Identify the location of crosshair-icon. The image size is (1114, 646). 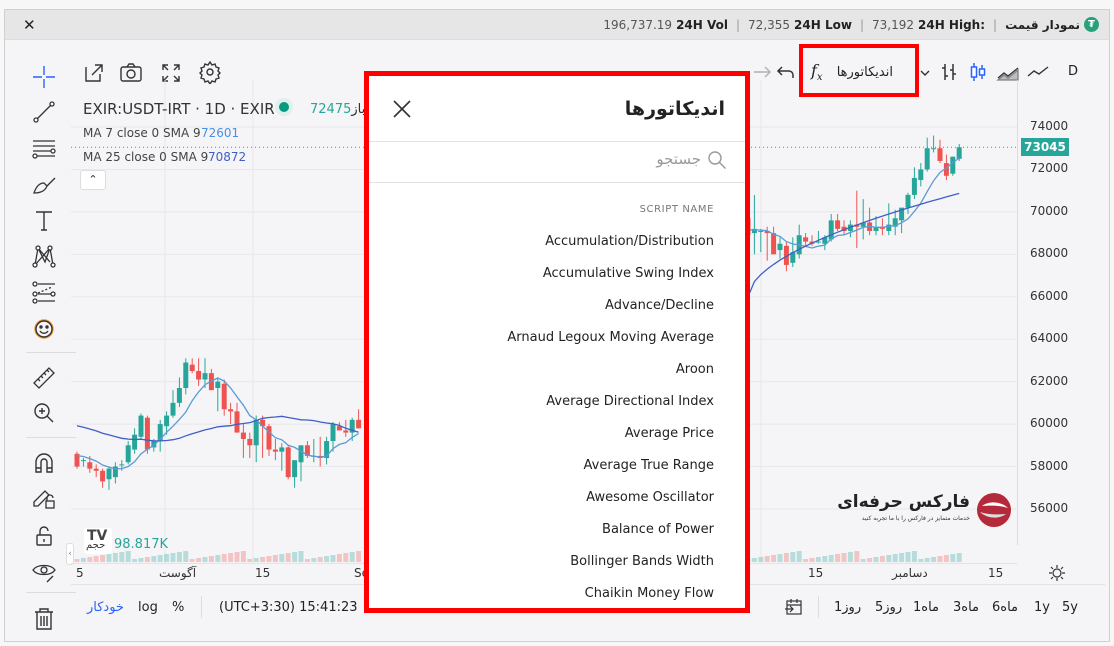
(44, 77).